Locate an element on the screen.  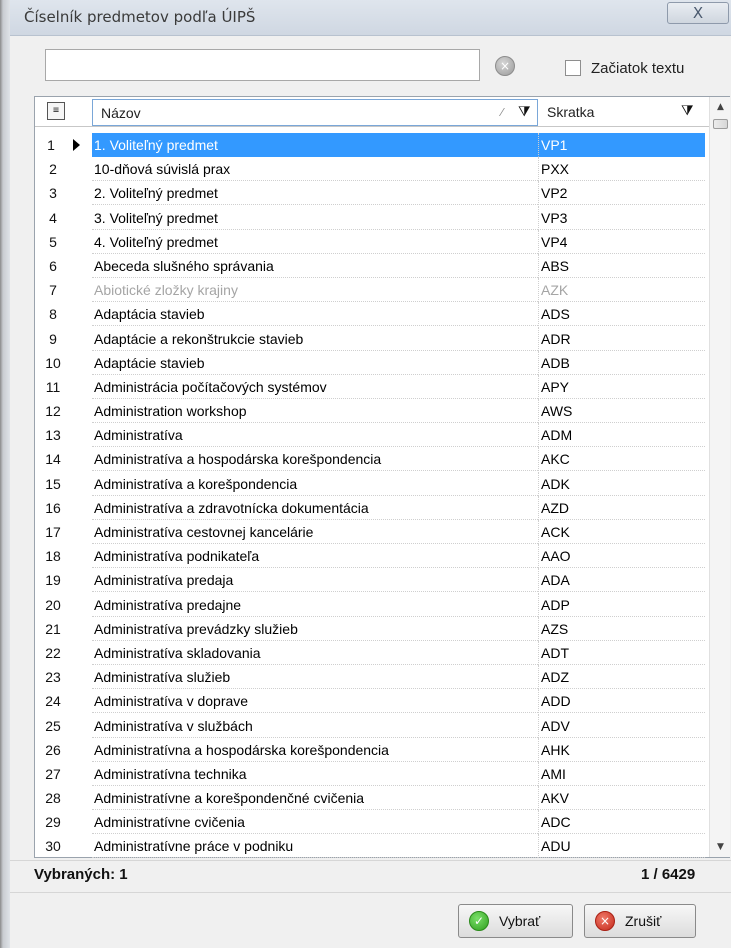
cell-abbr: ADP is located at coordinates (621, 604).